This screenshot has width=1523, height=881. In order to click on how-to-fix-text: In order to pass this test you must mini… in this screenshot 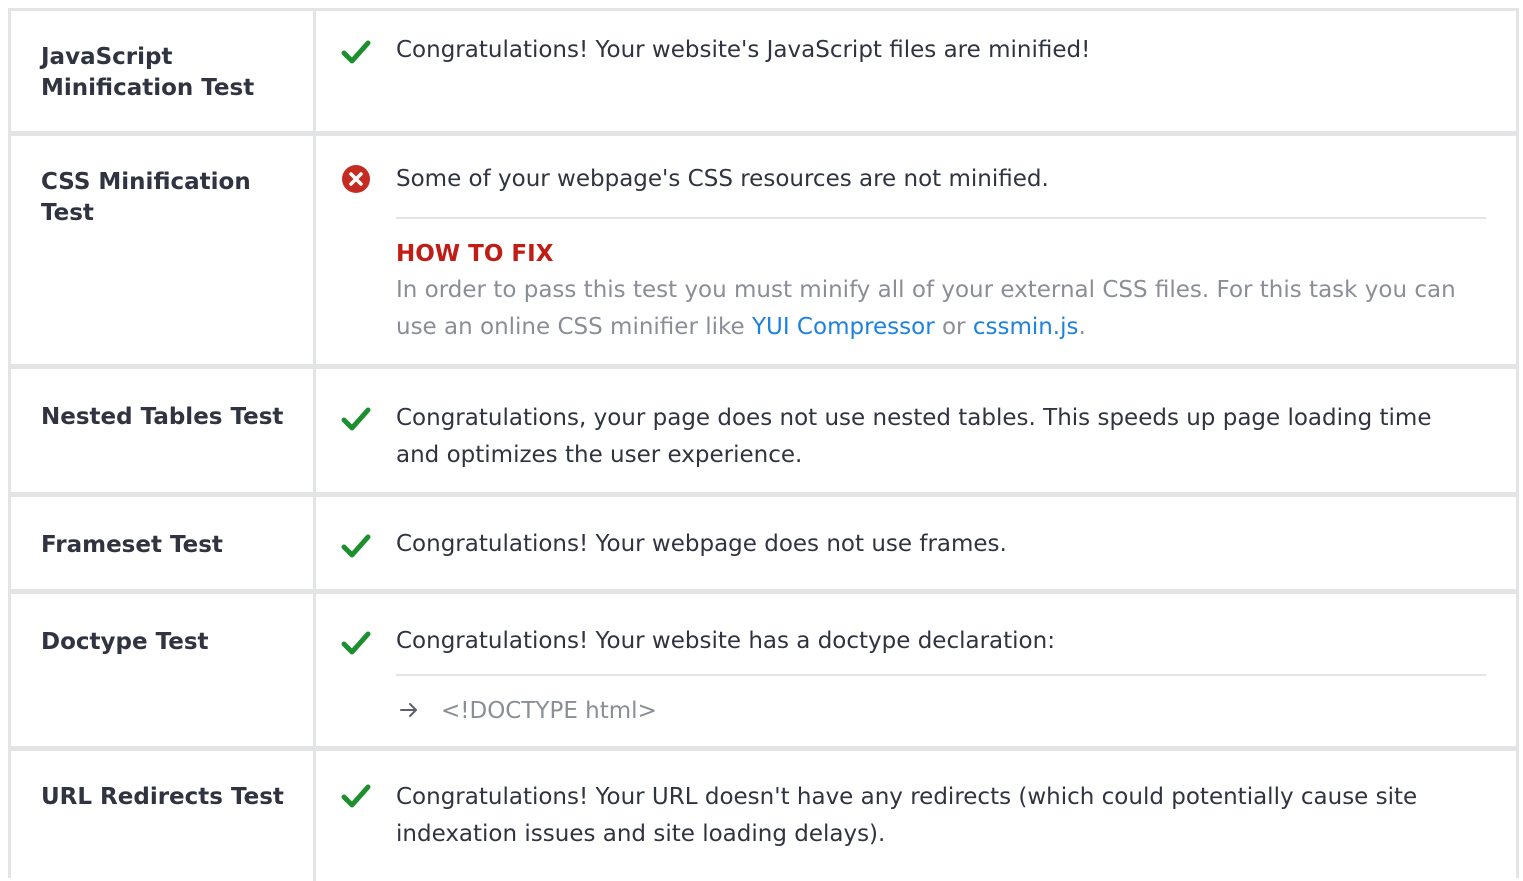, I will do `click(941, 309)`.